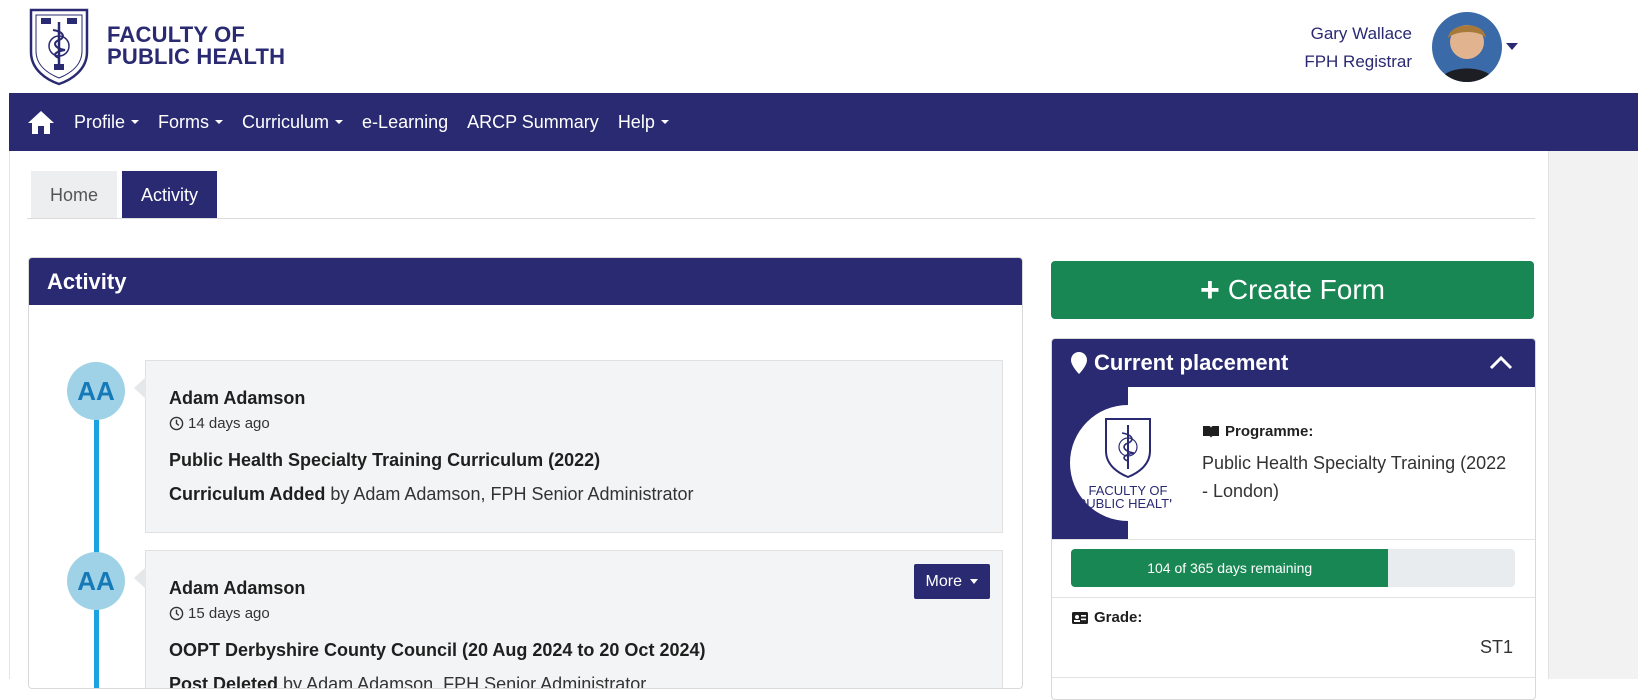 This screenshot has height=700, width=1638. What do you see at coordinates (1293, 363) in the screenshot?
I see `current-placement-header: Current placement` at bounding box center [1293, 363].